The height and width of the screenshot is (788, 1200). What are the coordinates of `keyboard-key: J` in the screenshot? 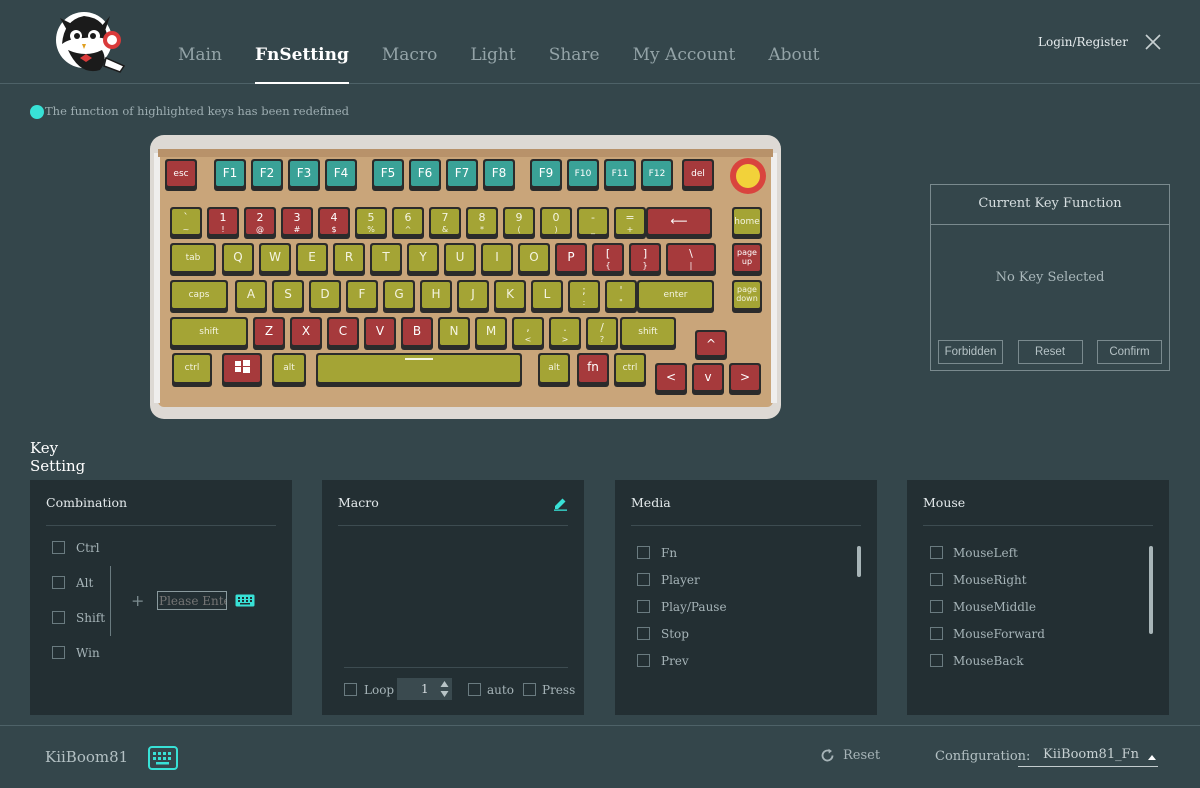 It's located at (473, 296).